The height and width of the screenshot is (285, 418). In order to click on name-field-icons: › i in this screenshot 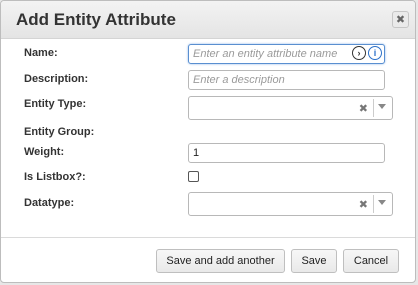, I will do `click(367, 54)`.